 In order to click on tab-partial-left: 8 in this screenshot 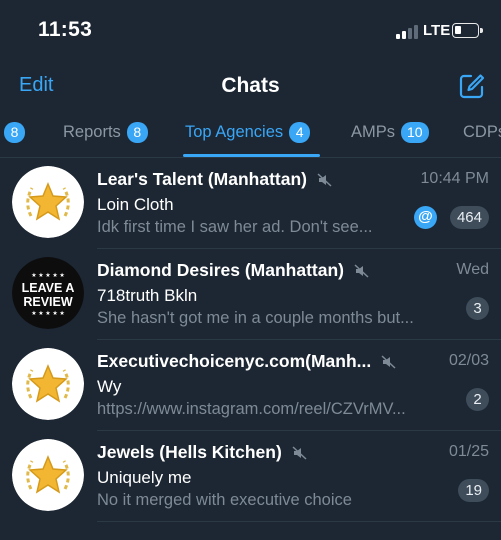, I will do `click(12, 132)`.